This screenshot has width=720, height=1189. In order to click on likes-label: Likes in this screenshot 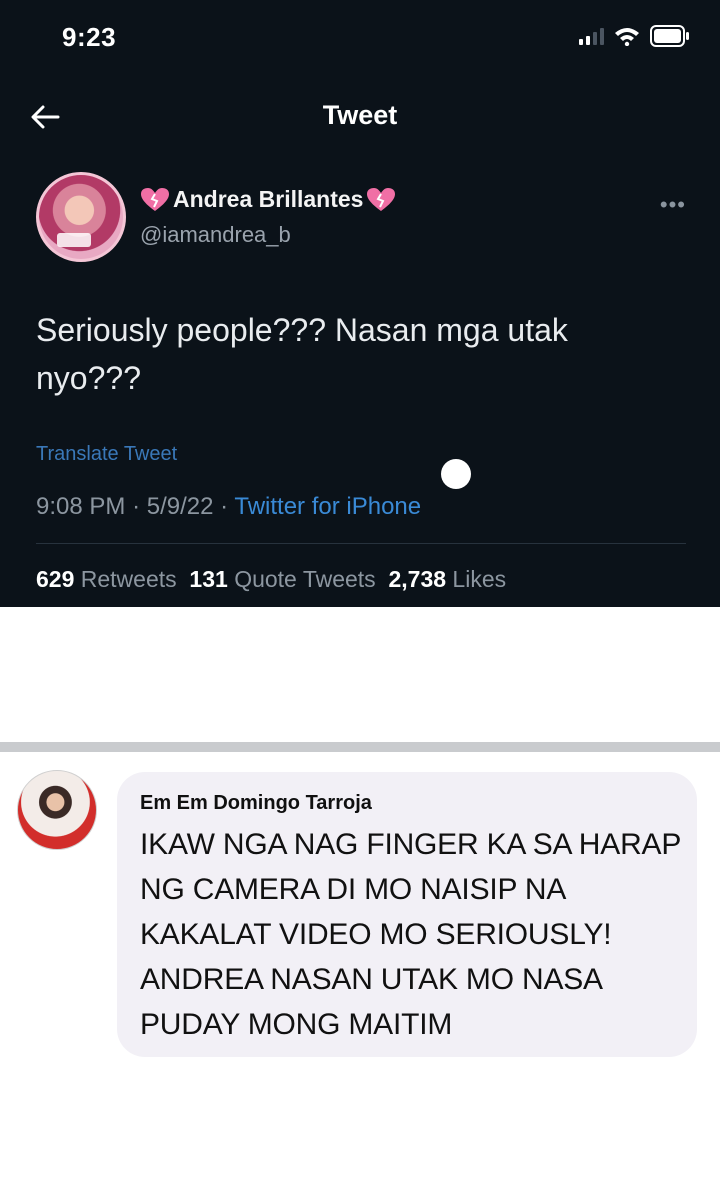, I will do `click(479, 579)`.